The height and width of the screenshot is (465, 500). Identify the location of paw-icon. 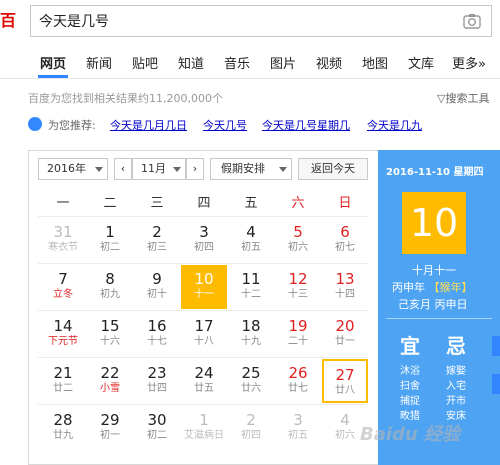
(35, 124).